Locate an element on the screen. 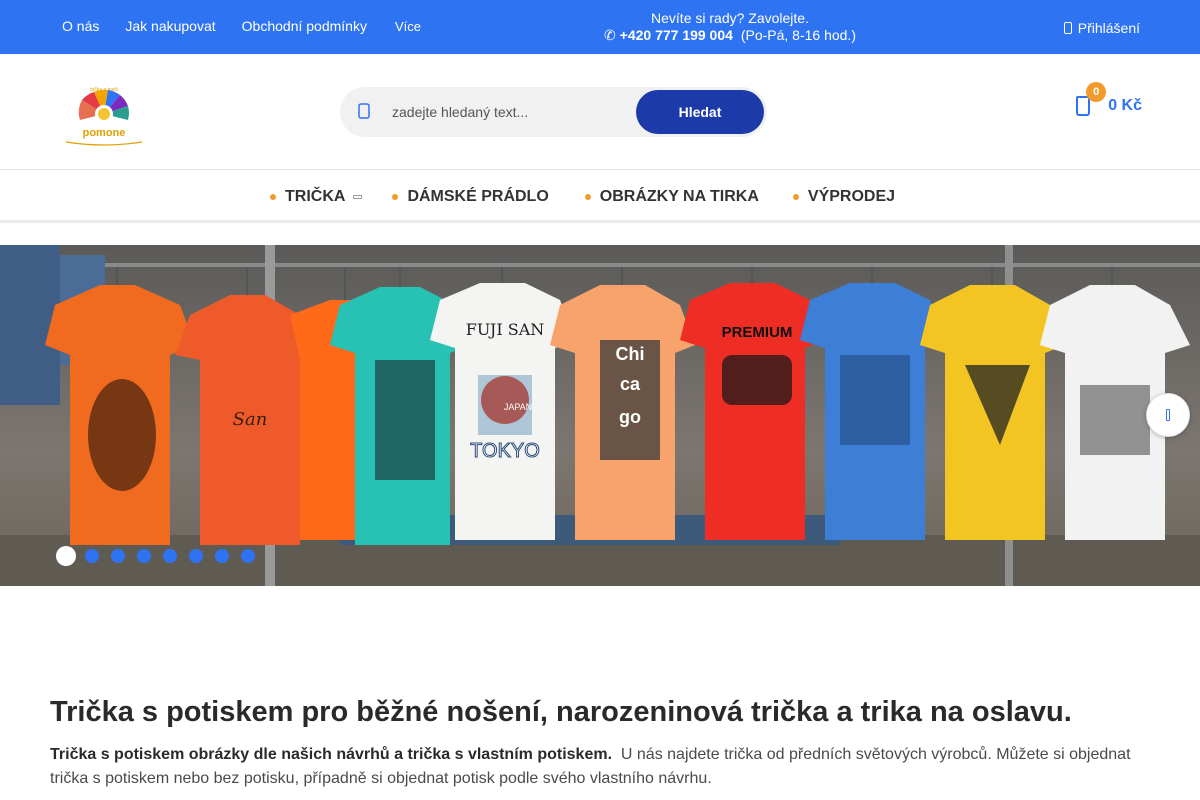 This screenshot has width=1200, height=800. top-link-about: O nás is located at coordinates (80, 26).